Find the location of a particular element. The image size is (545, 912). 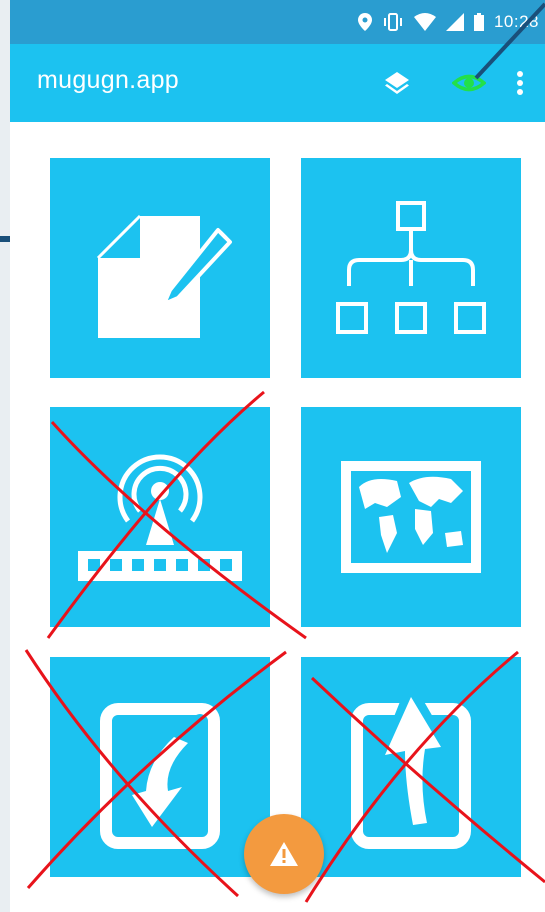

eye-icon is located at coordinates (469, 83).